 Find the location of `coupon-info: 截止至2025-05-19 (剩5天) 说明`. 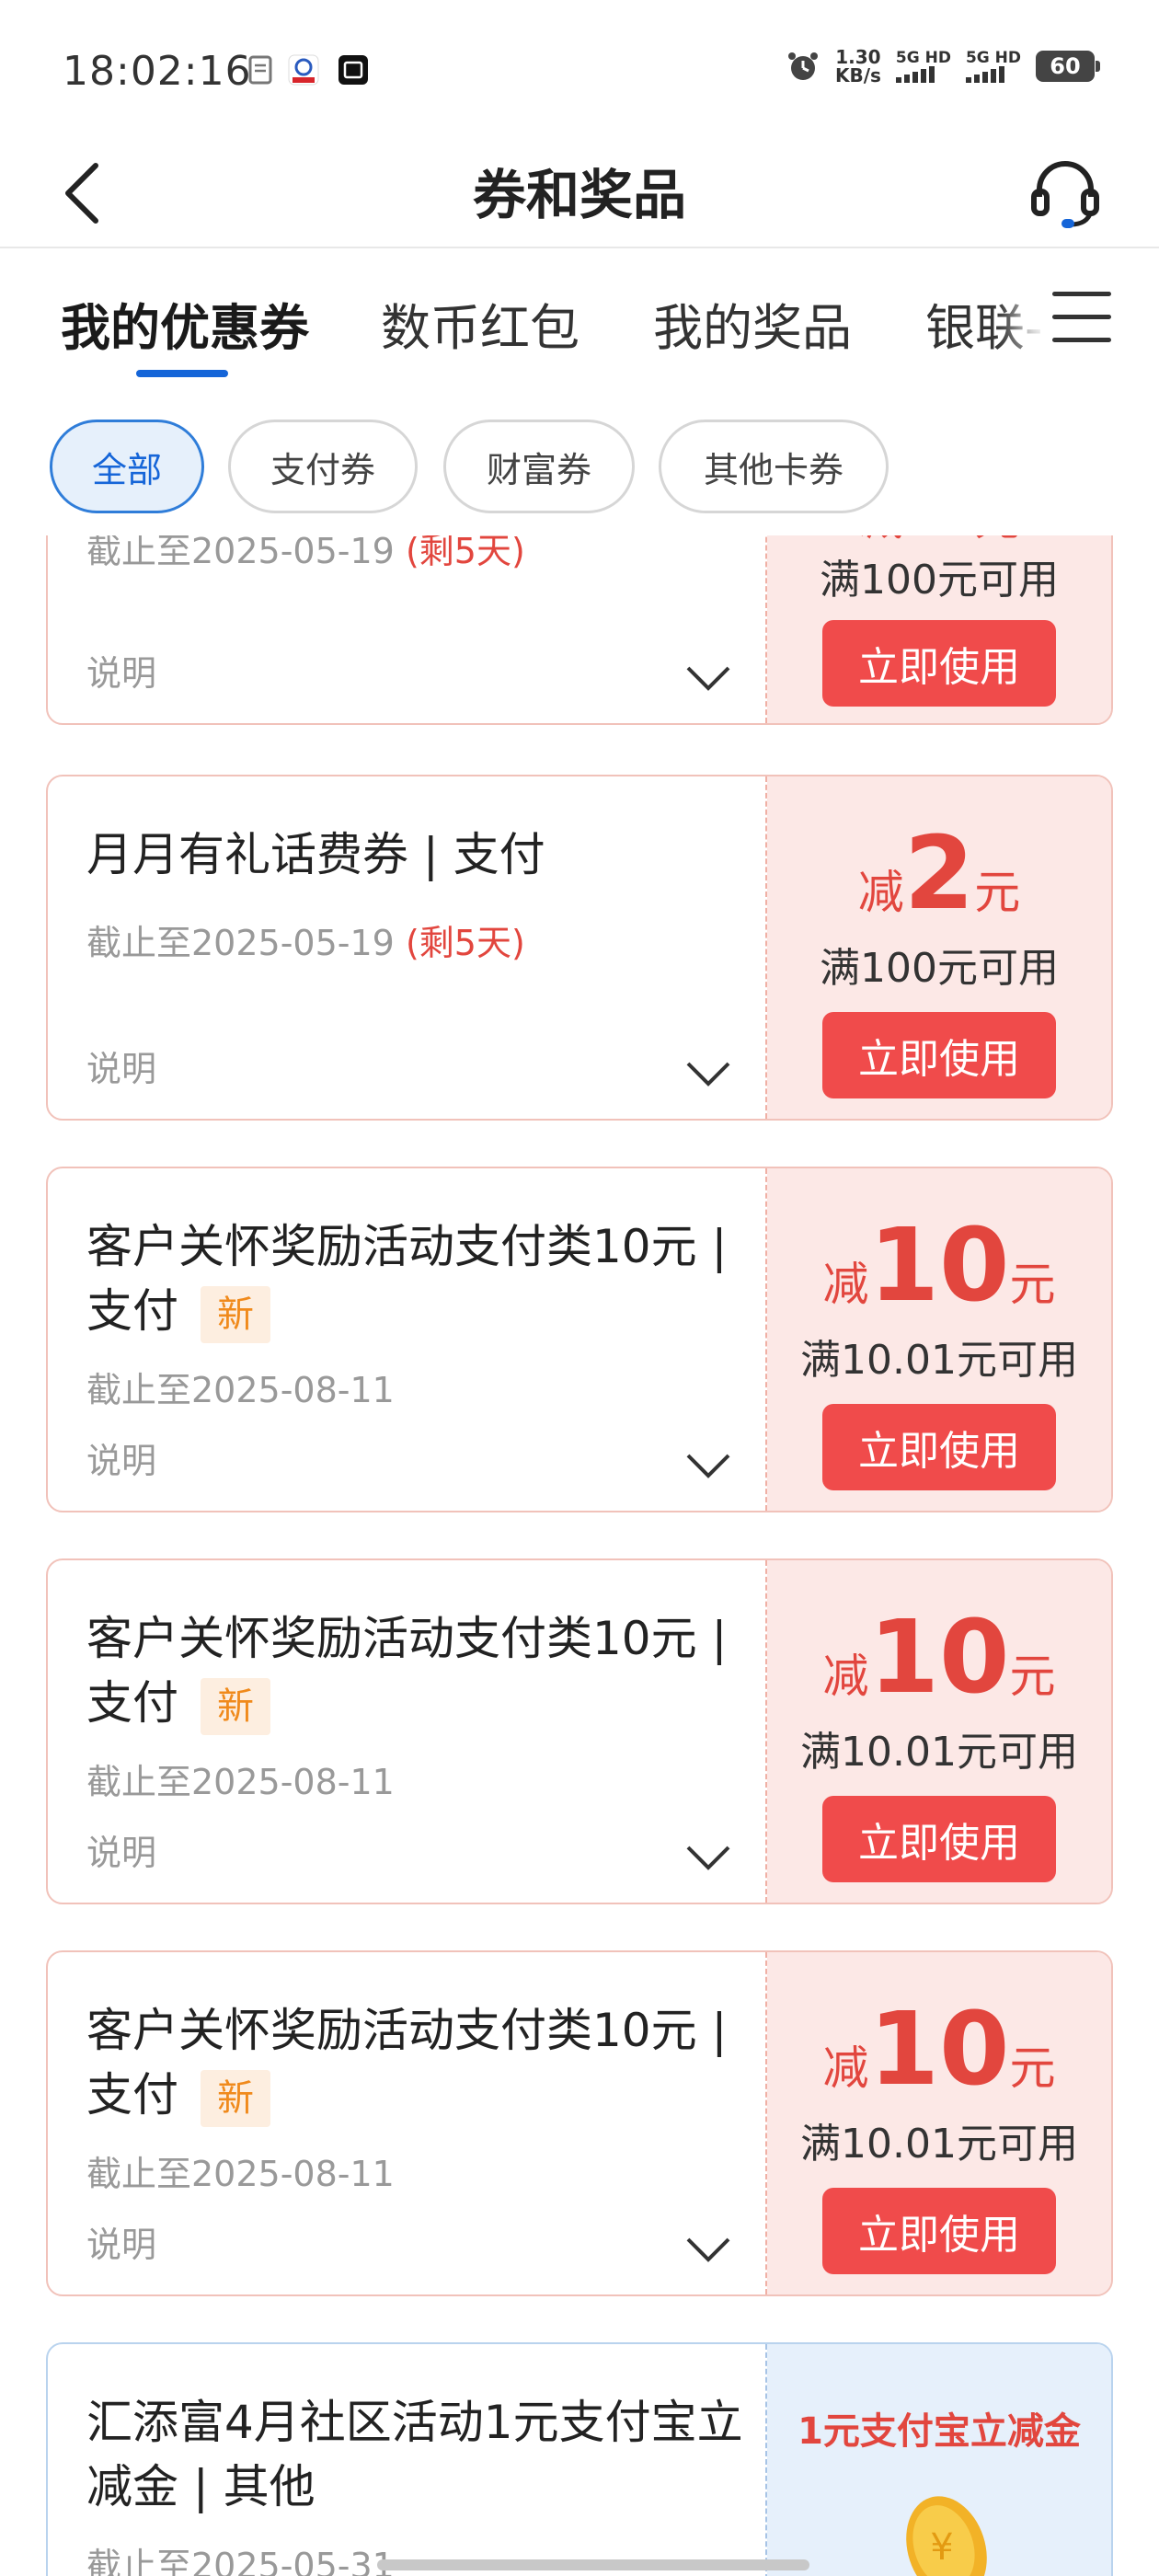

coupon-info: 截止至2025-05-19 (剩5天) 说明 is located at coordinates (407, 629).